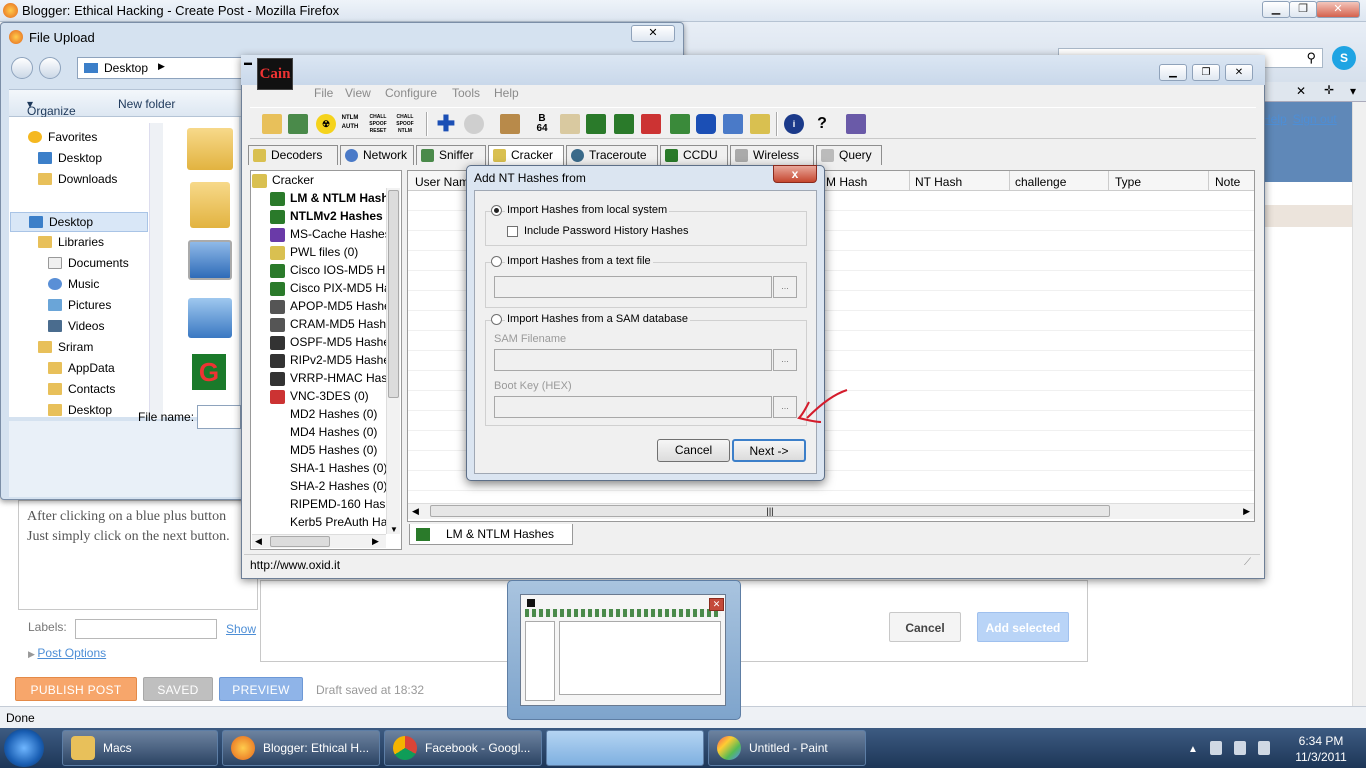 The width and height of the screenshot is (1366, 768). Describe the element at coordinates (340, 360) in the screenshot. I see `tree-item: RIPv2-MD5 Hashe` at that location.